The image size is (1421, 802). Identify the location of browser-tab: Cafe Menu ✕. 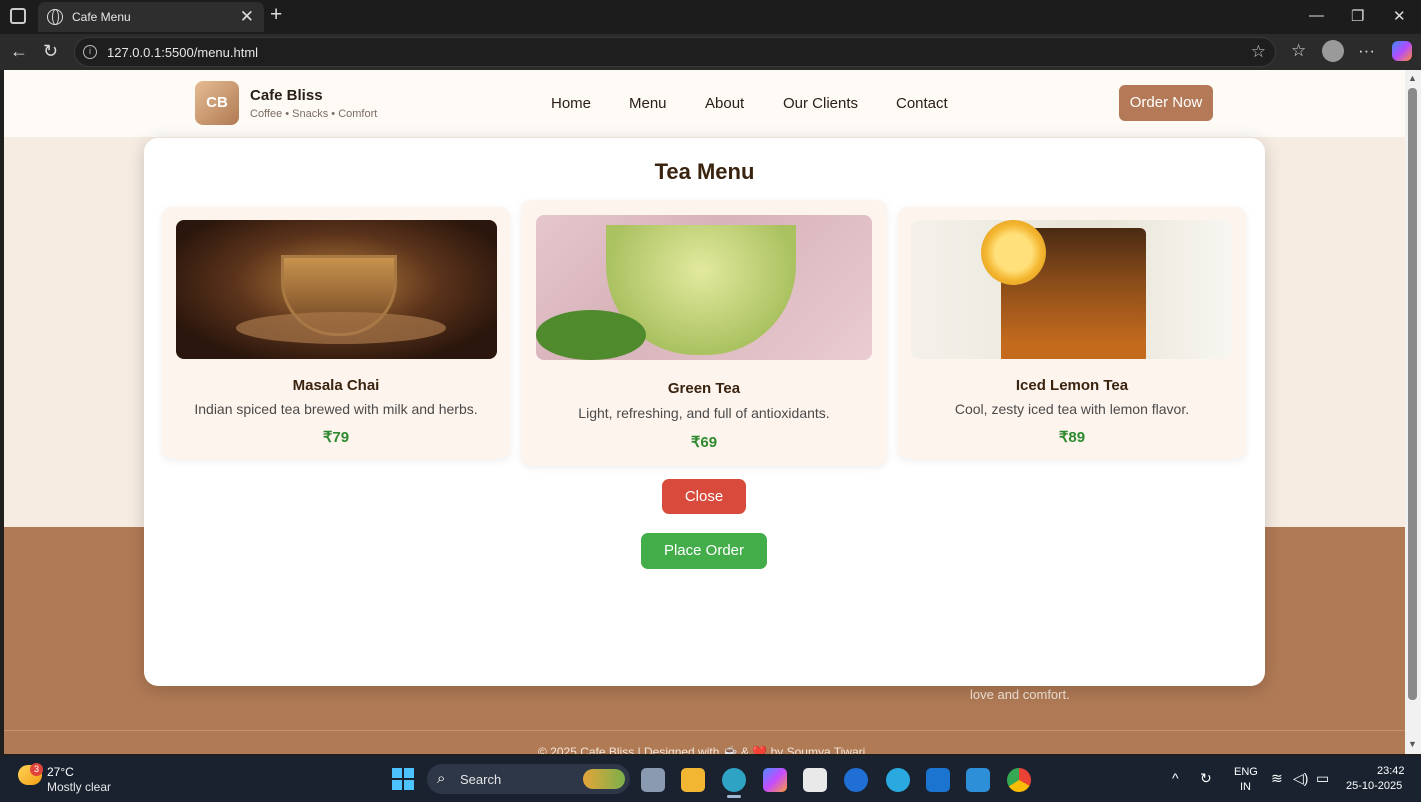
(151, 17).